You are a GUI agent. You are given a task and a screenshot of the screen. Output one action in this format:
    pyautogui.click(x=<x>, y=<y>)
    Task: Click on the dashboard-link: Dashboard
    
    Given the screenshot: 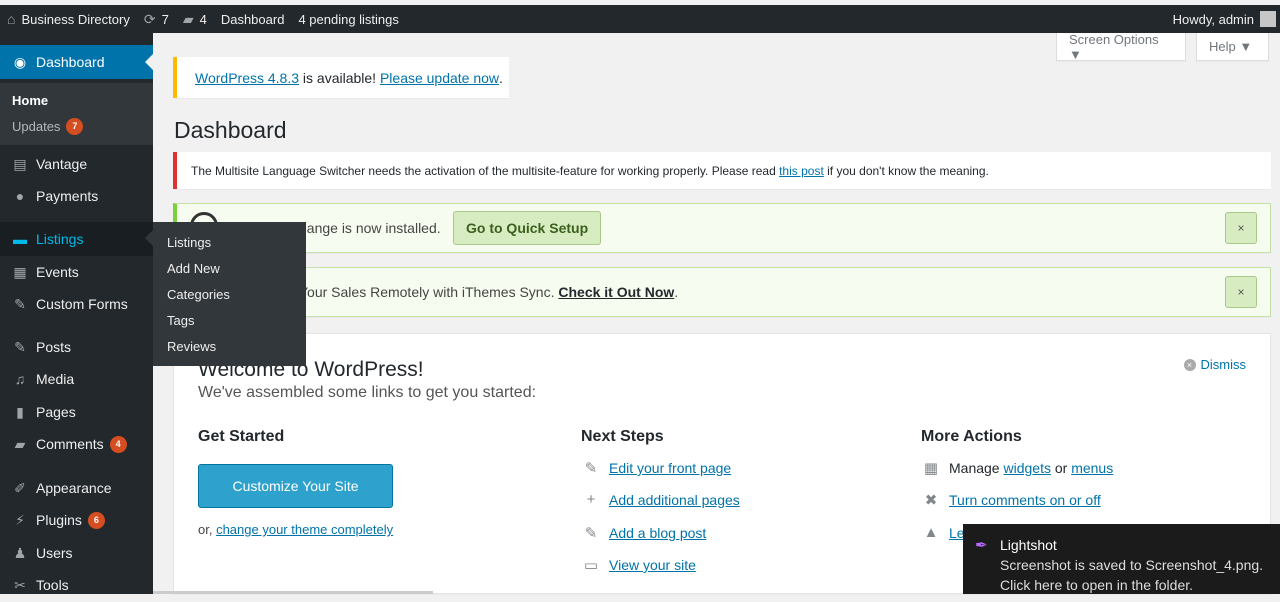 What is the action you would take?
    pyautogui.click(x=253, y=19)
    